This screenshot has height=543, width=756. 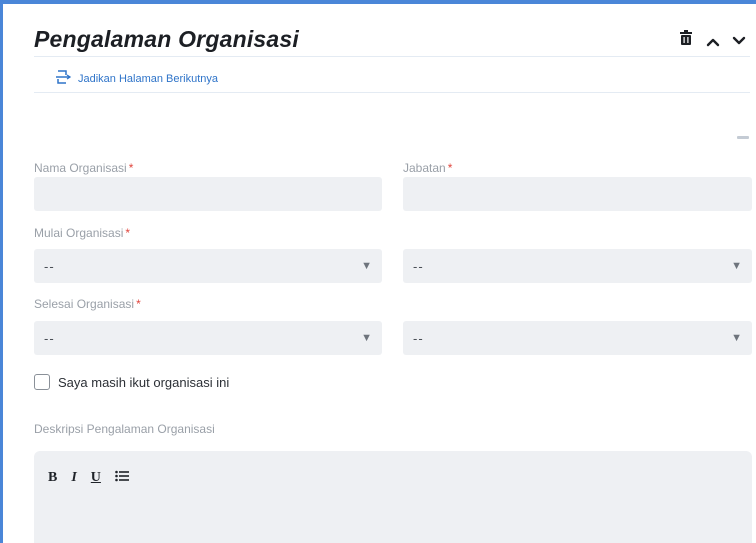 What do you see at coordinates (84, 168) in the screenshot?
I see `nama-organisasi-label: Nama Organisasi *` at bounding box center [84, 168].